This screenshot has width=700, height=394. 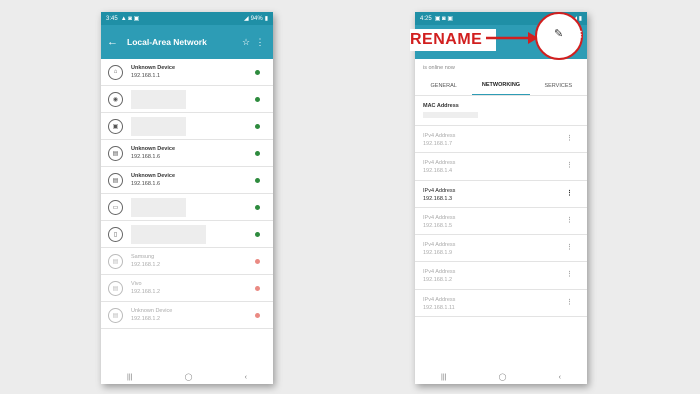 I want to click on ip-address-row: IPv4 Address 192.168.1.7 ⋮, so click(x=501, y=140).